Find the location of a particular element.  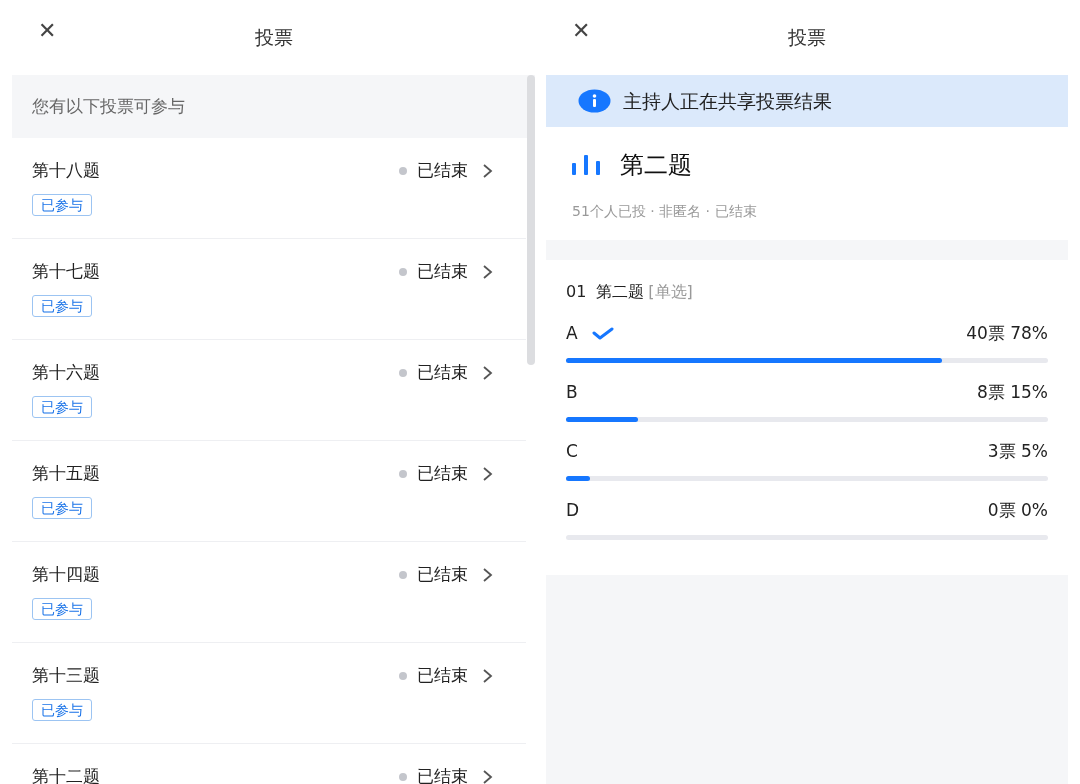

vote-count: 3票 5% is located at coordinates (1017, 452).